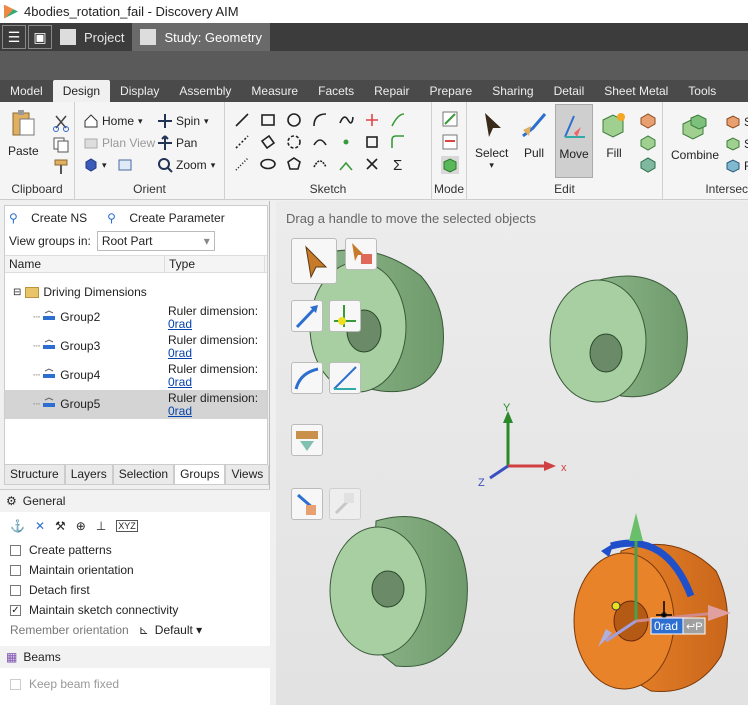 Image resolution: width=748 pixels, height=705 pixels. I want to click on create-parameter-button: ⚲ Create Parameter, so click(171, 218).